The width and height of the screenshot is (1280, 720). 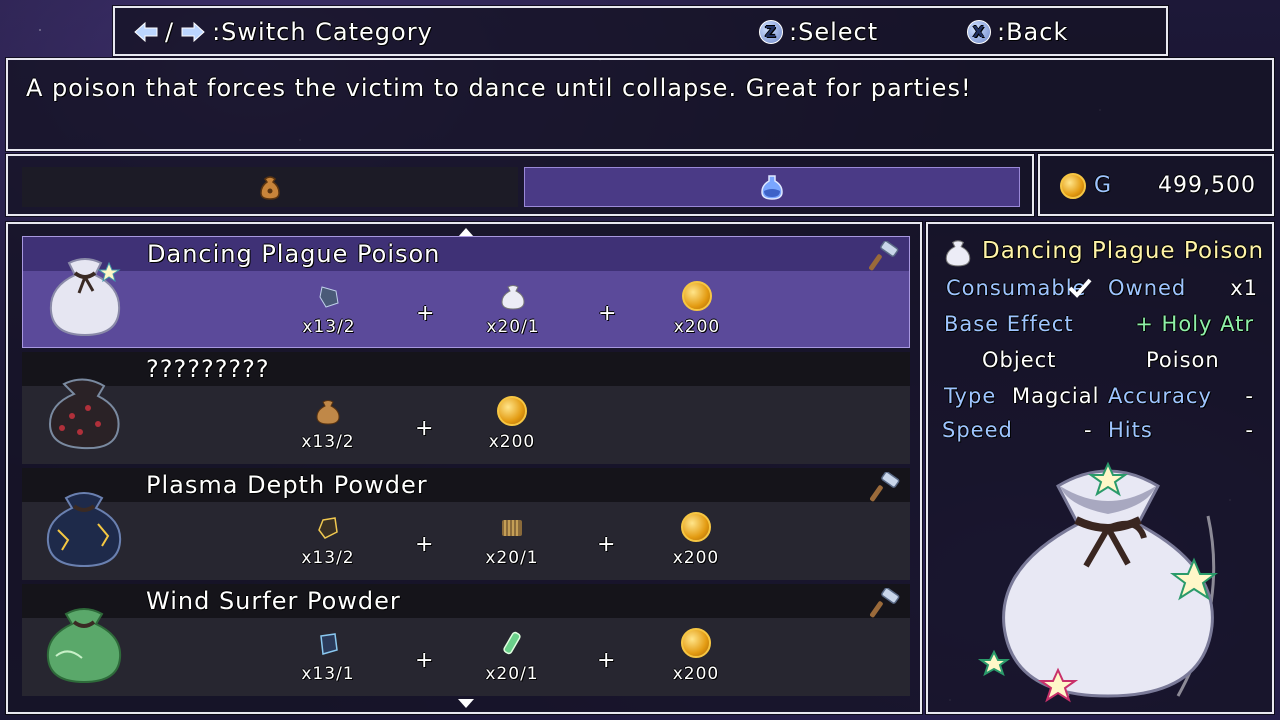 I want to click on switch-category-label: :Switch Category, so click(x=322, y=32).